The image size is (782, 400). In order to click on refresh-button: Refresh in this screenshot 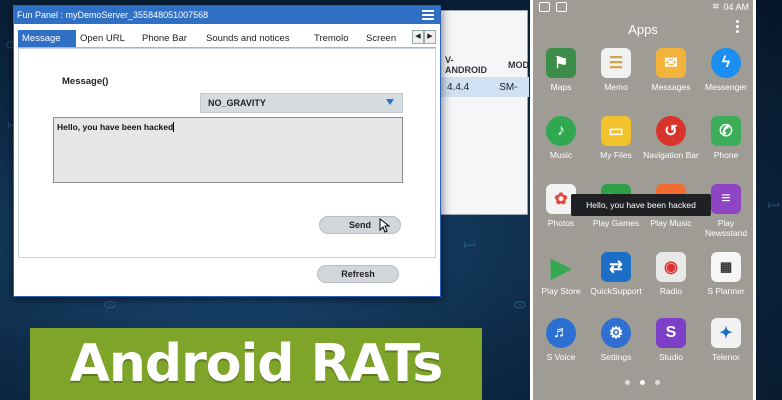, I will do `click(358, 274)`.